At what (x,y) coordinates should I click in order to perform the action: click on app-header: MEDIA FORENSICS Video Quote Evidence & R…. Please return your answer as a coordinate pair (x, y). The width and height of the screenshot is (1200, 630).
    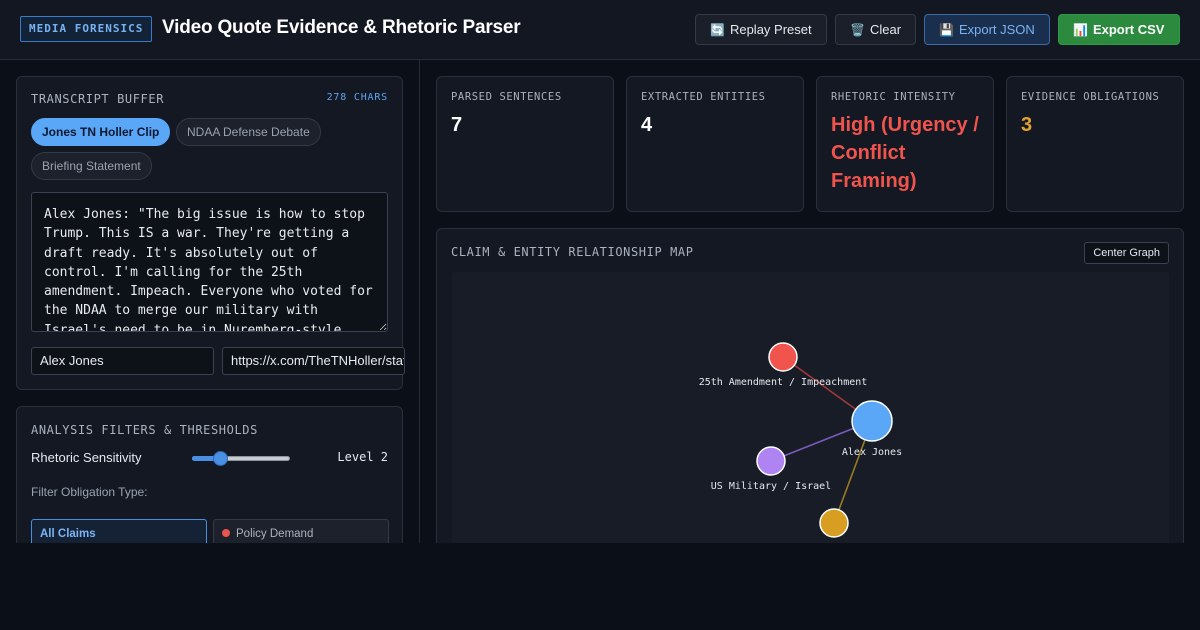
    Looking at the image, I should click on (600, 30).